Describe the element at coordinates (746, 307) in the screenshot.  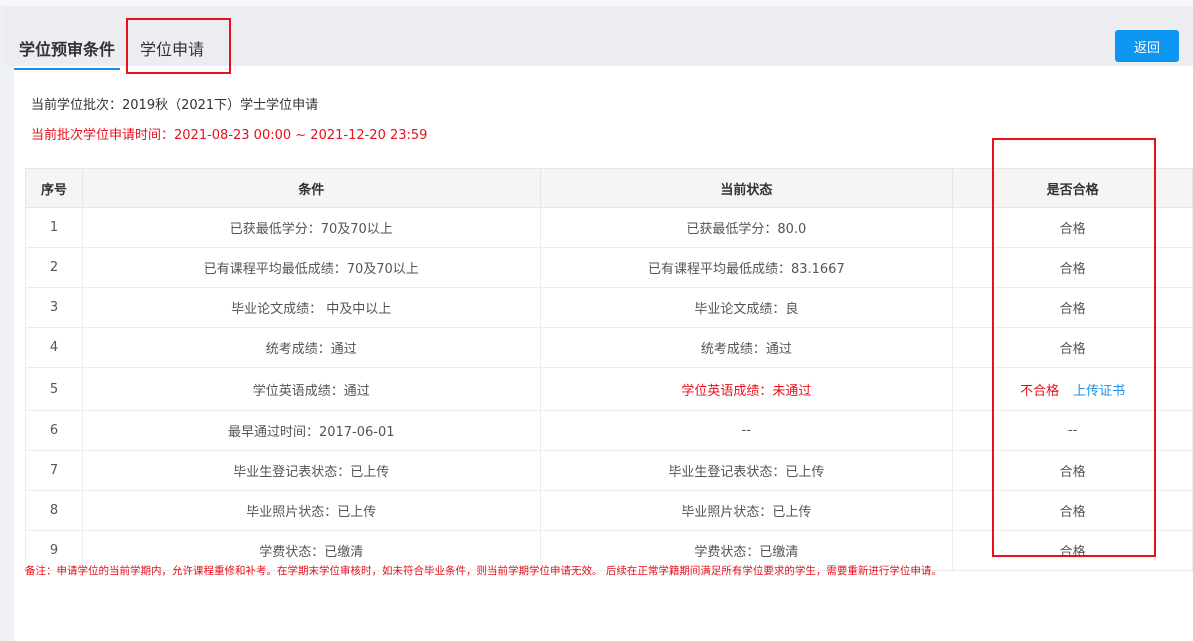
I see `cell-status: 毕业论文成绩：良` at that location.